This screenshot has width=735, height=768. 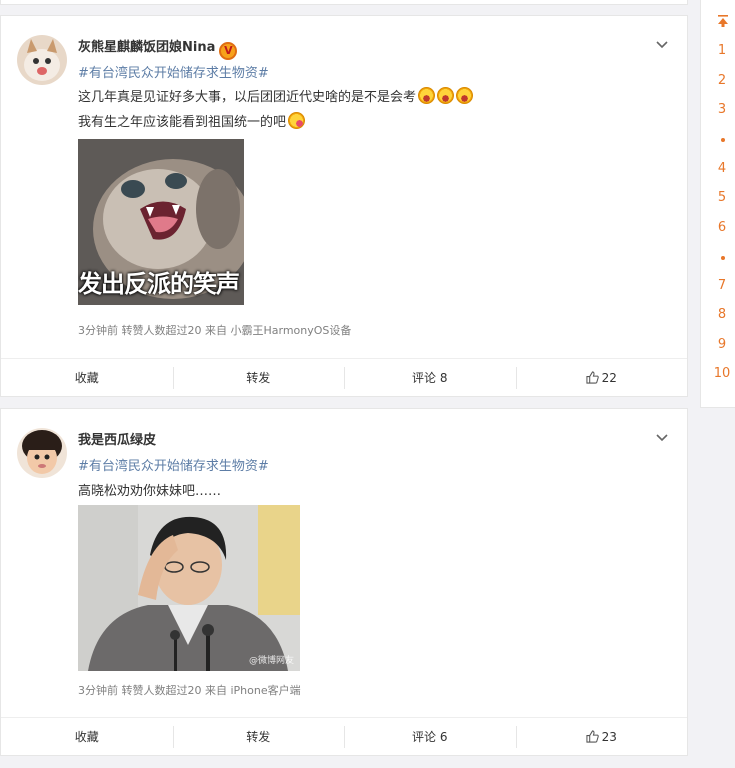 What do you see at coordinates (718, 285) in the screenshot?
I see `nav-item-7: 7` at bounding box center [718, 285].